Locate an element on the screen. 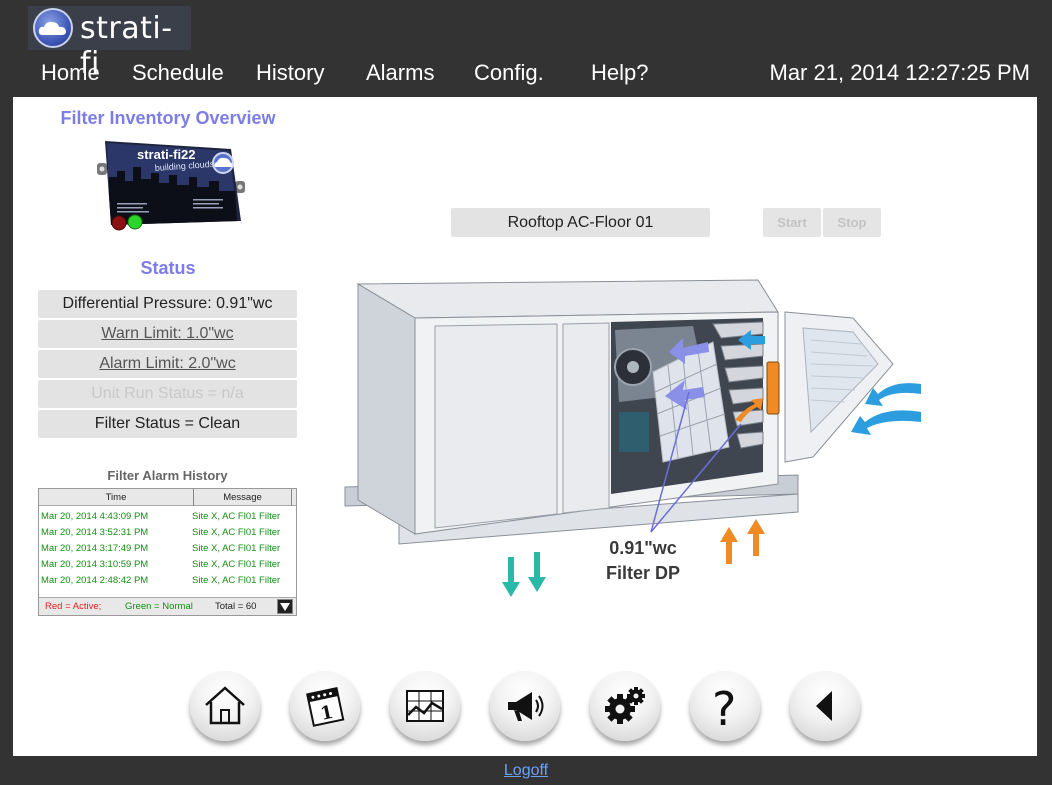  legend-normal: Green = Normal is located at coordinates (159, 606).